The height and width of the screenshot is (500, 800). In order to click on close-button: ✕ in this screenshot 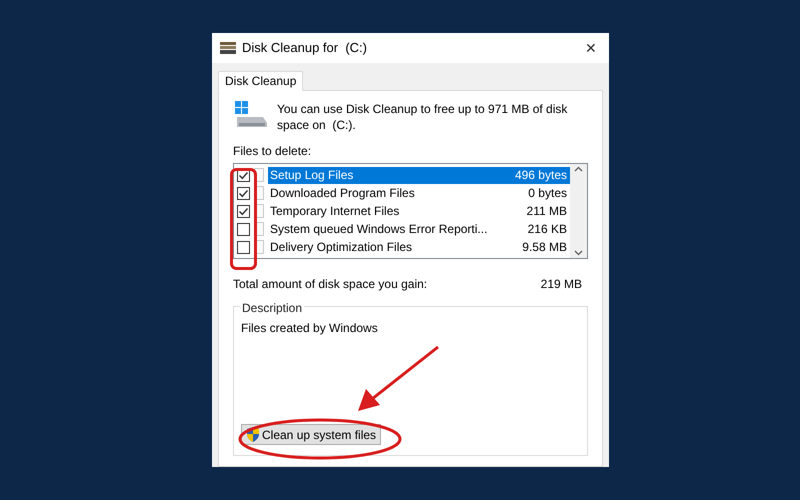, I will do `click(591, 48)`.